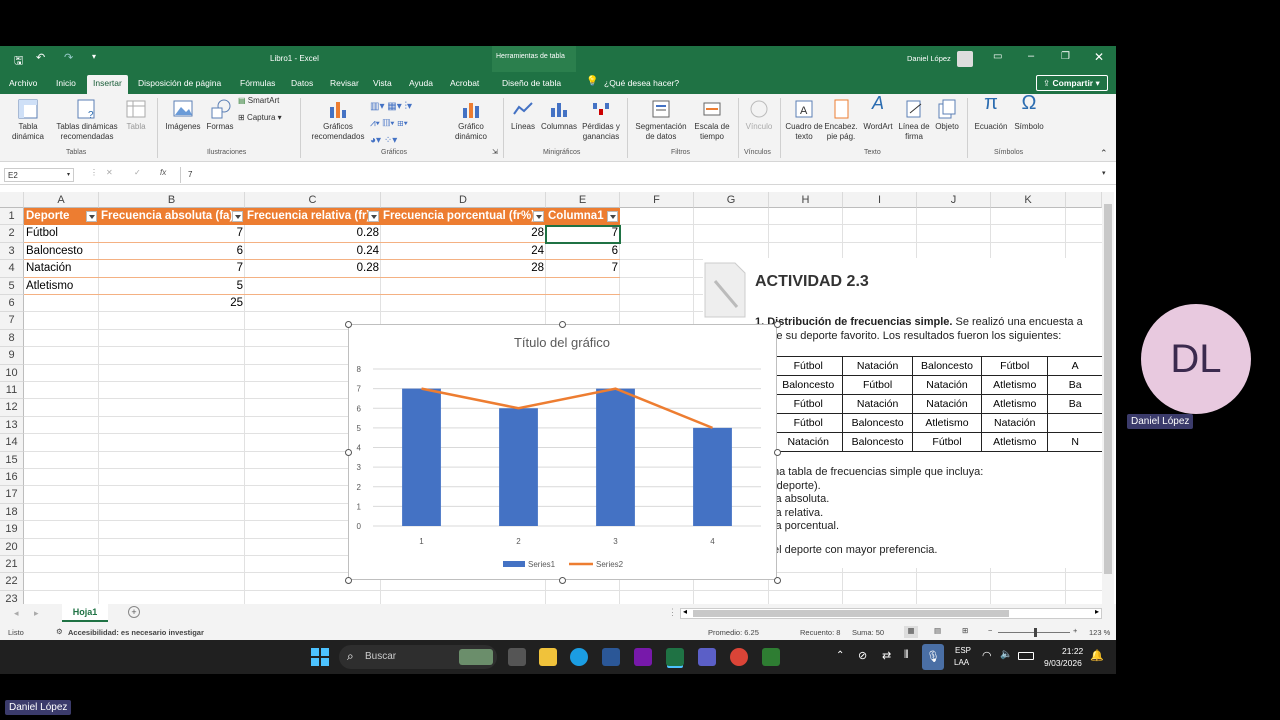 The width and height of the screenshot is (1280, 720). What do you see at coordinates (641, 83) in the screenshot?
I see `tell-me-search: ¿Qué desea hacer?` at bounding box center [641, 83].